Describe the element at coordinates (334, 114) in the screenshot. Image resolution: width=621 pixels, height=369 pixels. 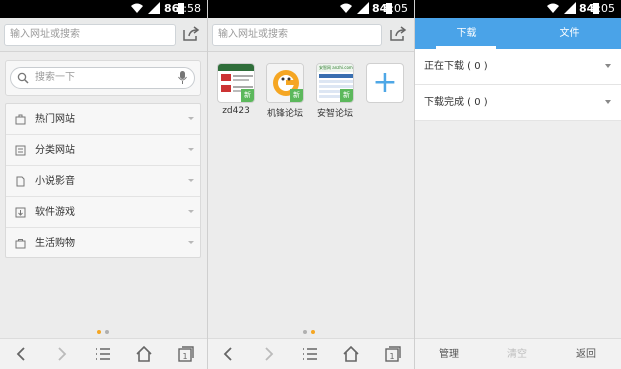
I see `tile-label: 安智论坛` at that location.